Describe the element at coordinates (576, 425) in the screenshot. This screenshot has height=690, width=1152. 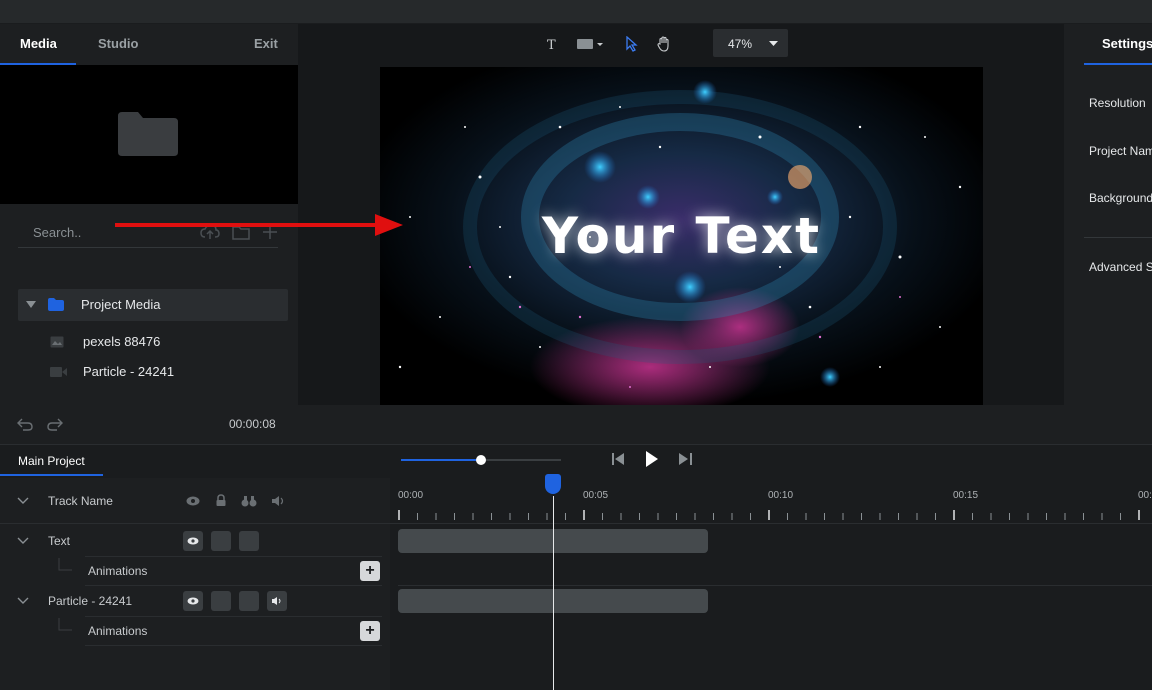
I see `history-bar: 00:00:08` at that location.